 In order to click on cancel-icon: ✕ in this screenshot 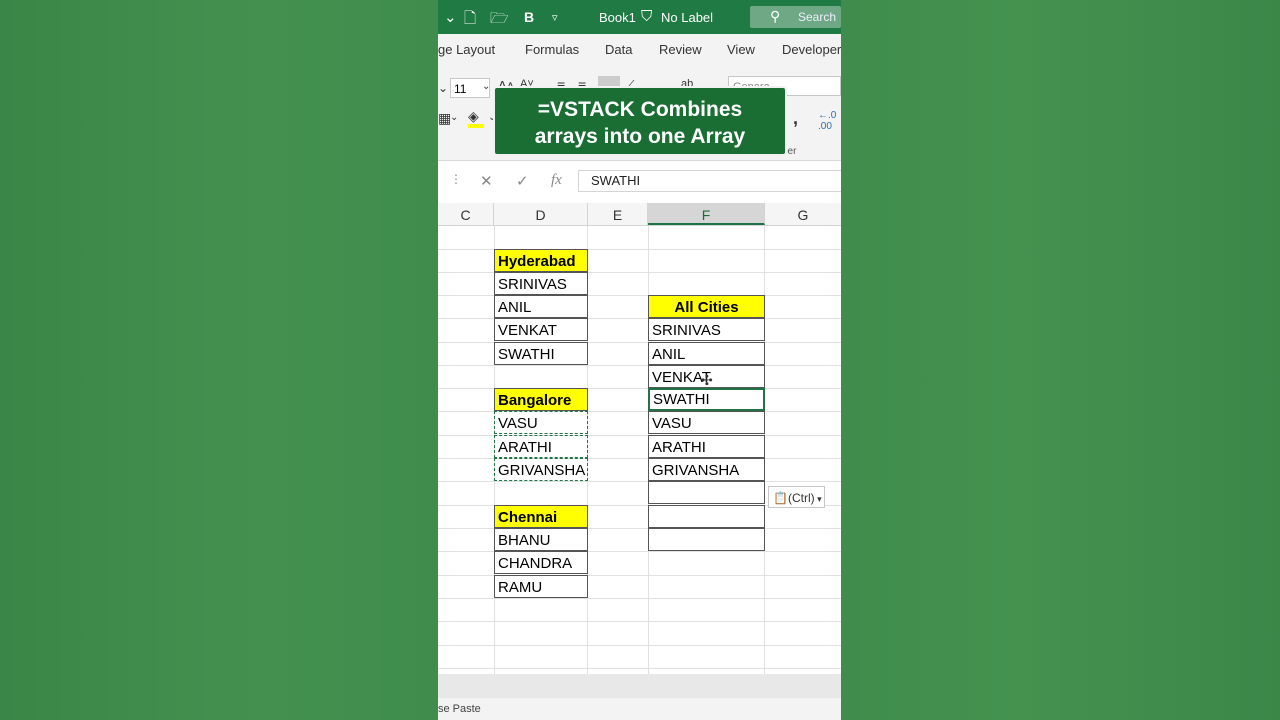, I will do `click(486, 181)`.